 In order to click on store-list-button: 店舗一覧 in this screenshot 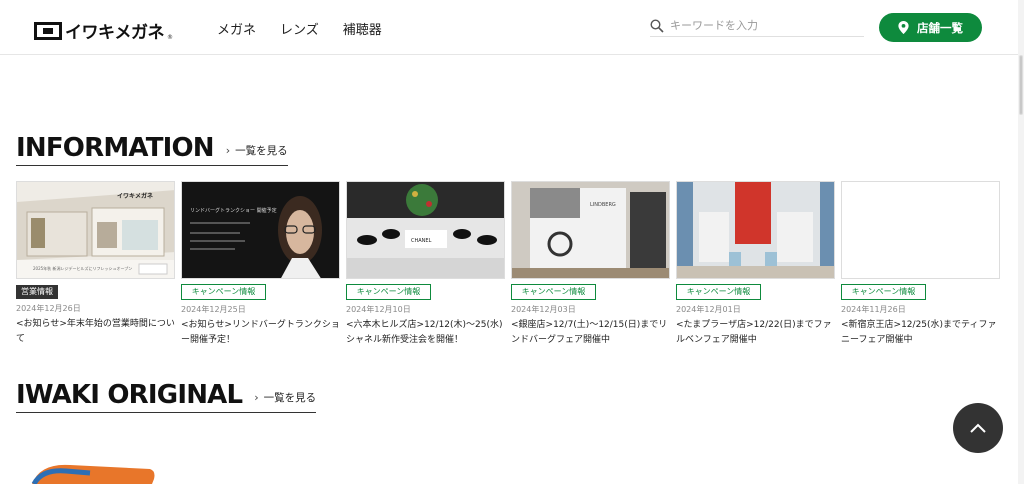, I will do `click(930, 27)`.